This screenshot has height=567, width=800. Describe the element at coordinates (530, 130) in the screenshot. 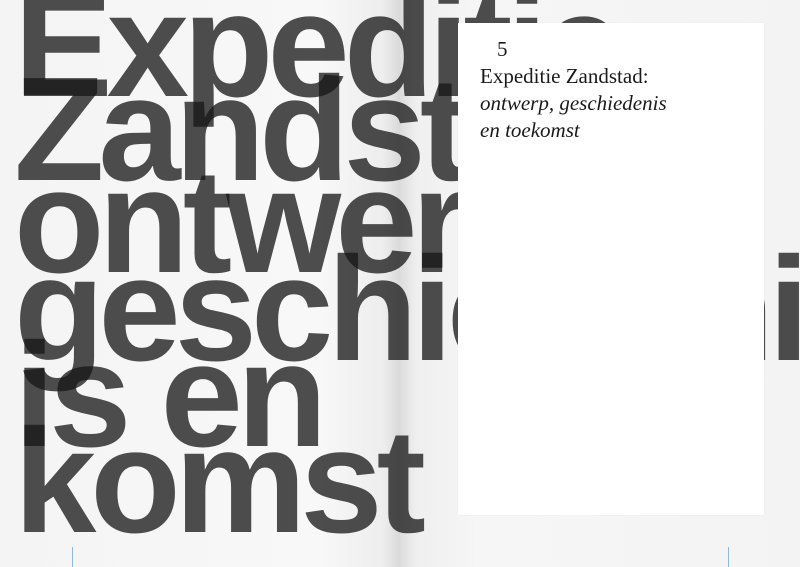

I see `chapter-subtitle-line-2: en toekomst` at that location.